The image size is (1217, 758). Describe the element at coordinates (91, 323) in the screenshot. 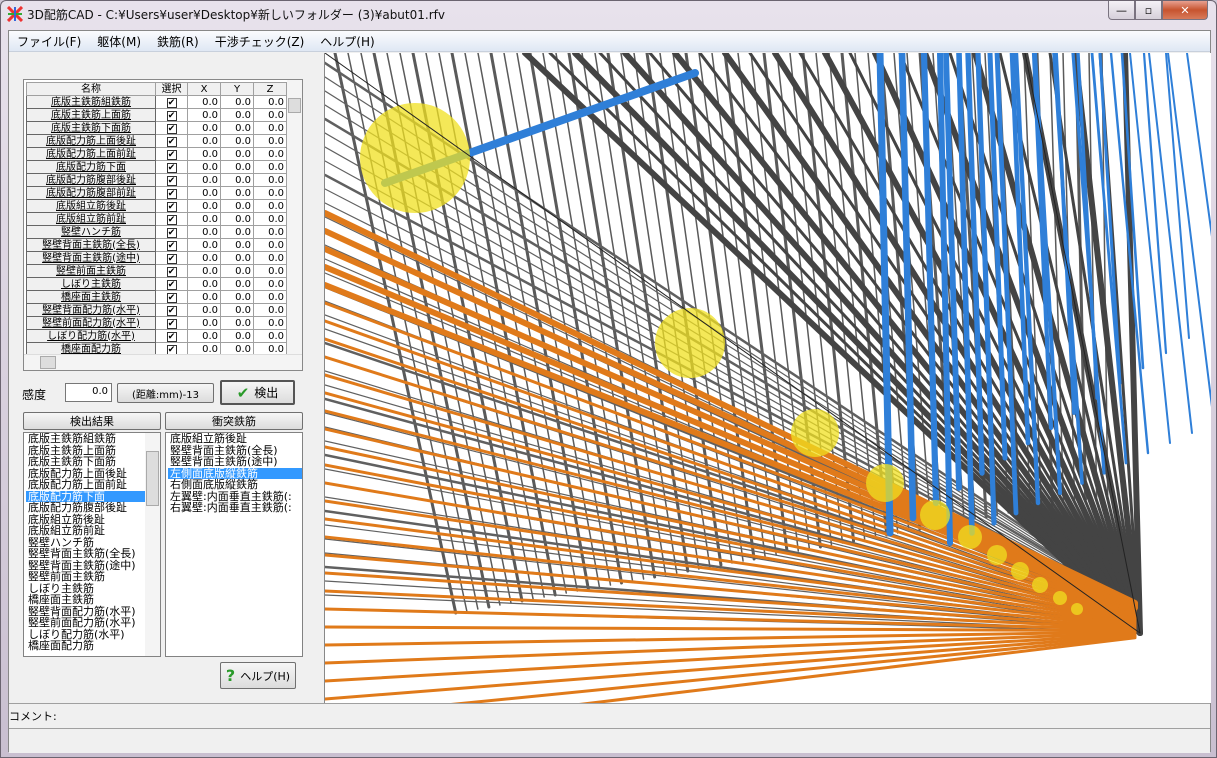

I see `row-name-button: 竪壁前面配力筋(水平)` at that location.